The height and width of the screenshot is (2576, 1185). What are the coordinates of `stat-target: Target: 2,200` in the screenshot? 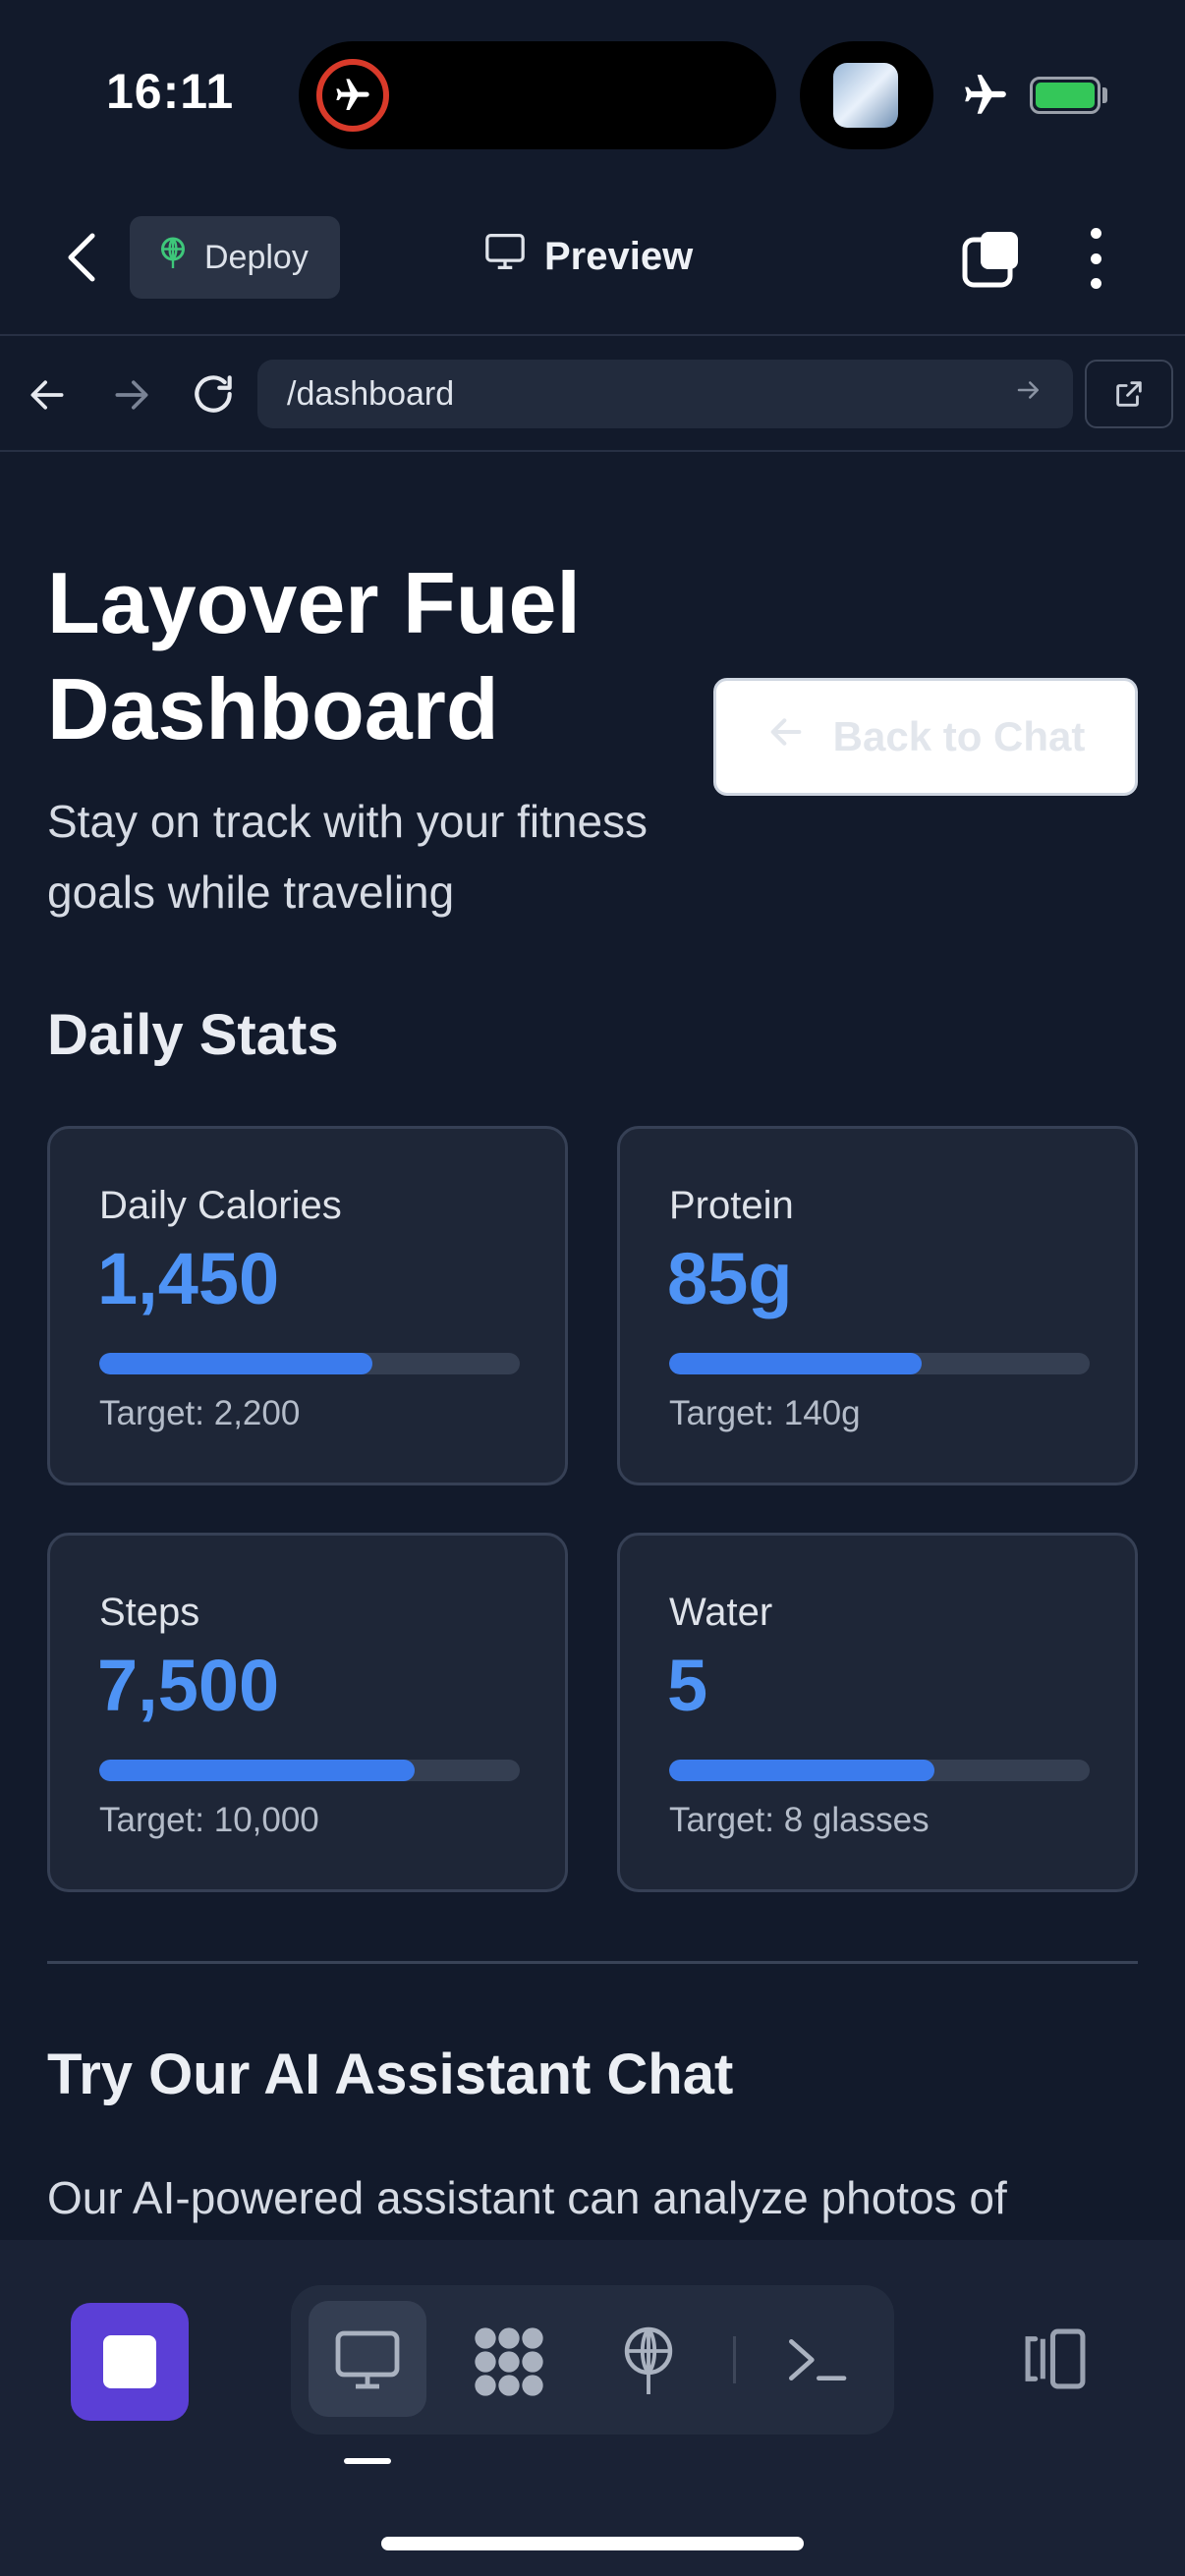 It's located at (200, 1413).